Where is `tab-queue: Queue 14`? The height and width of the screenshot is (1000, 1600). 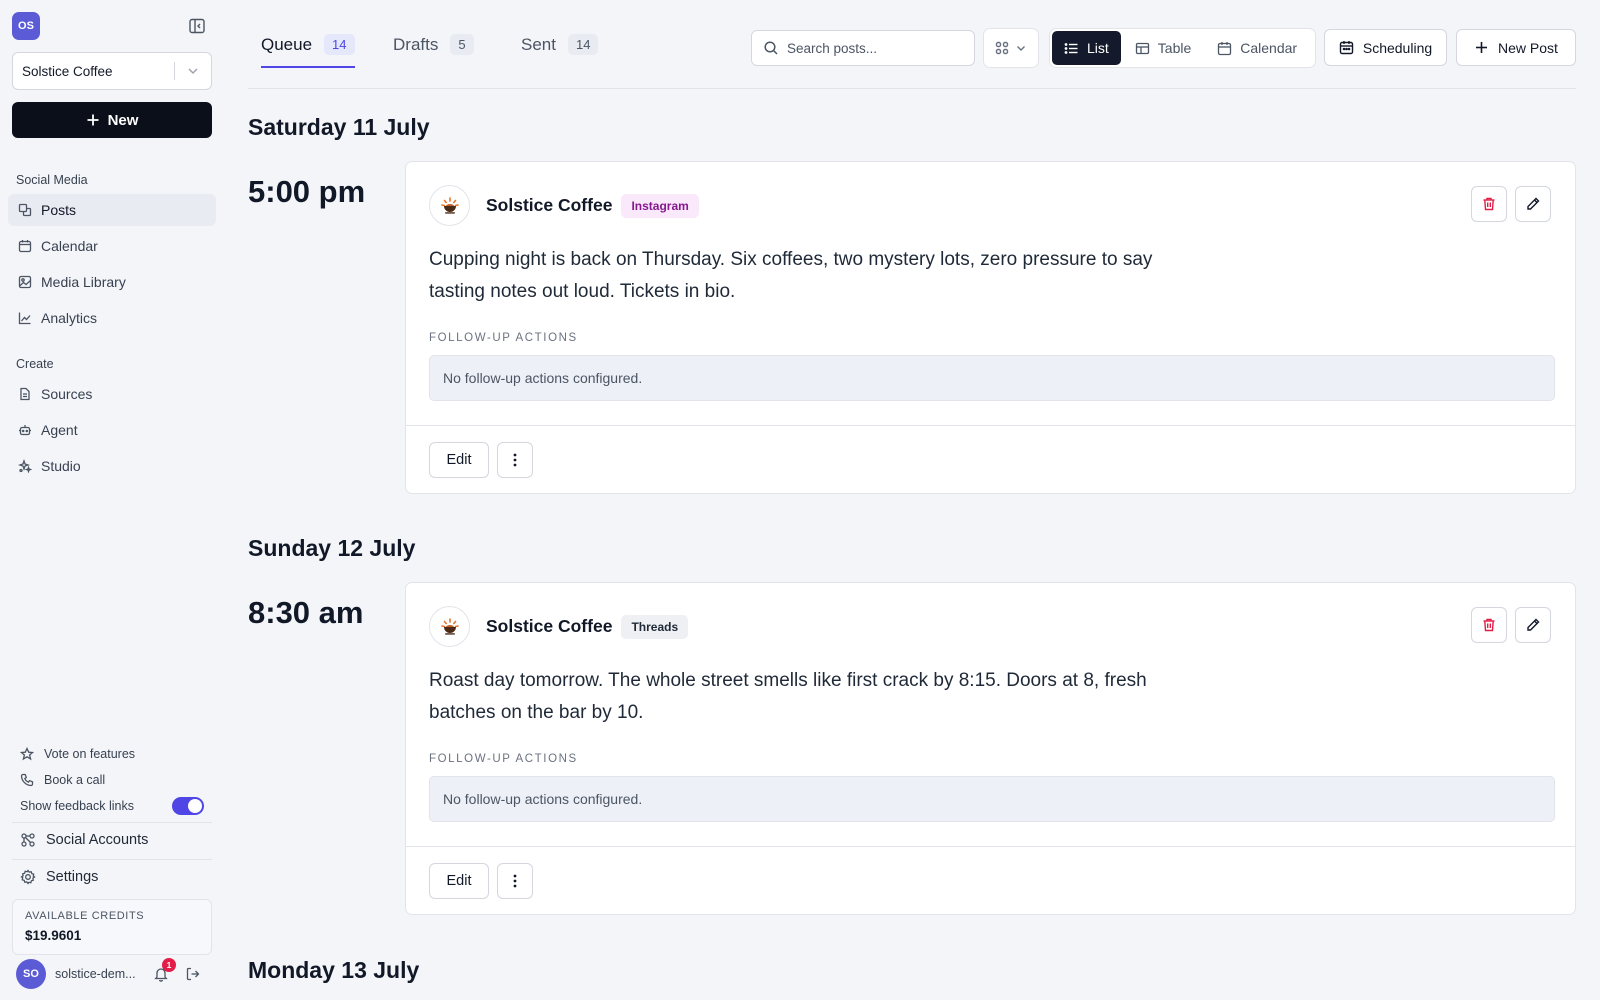
tab-queue: Queue 14 is located at coordinates (308, 44).